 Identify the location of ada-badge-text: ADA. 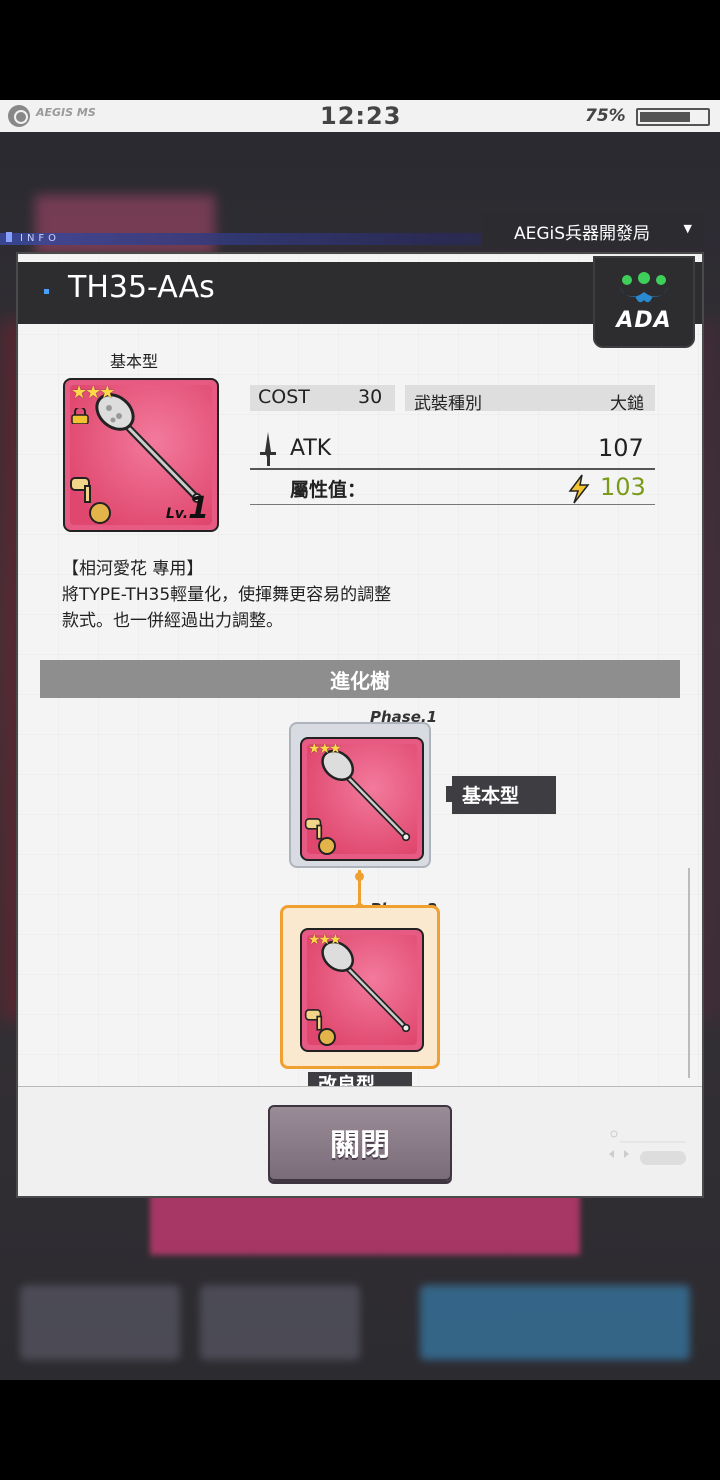
(644, 320).